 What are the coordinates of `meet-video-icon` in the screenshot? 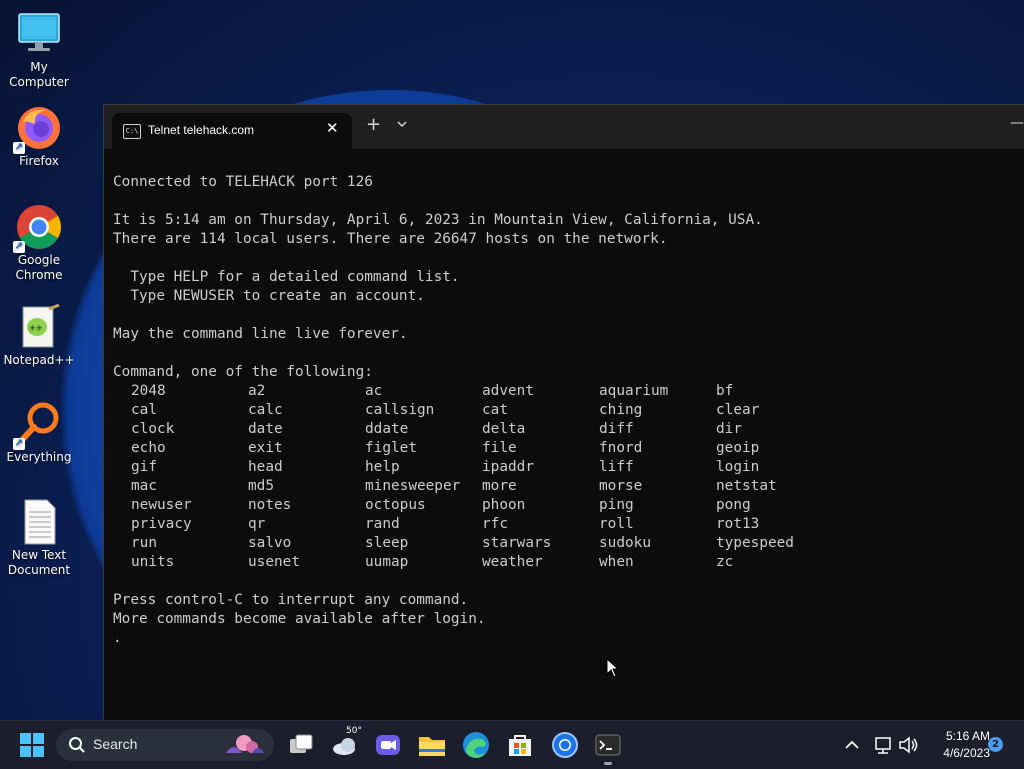 It's located at (388, 745).